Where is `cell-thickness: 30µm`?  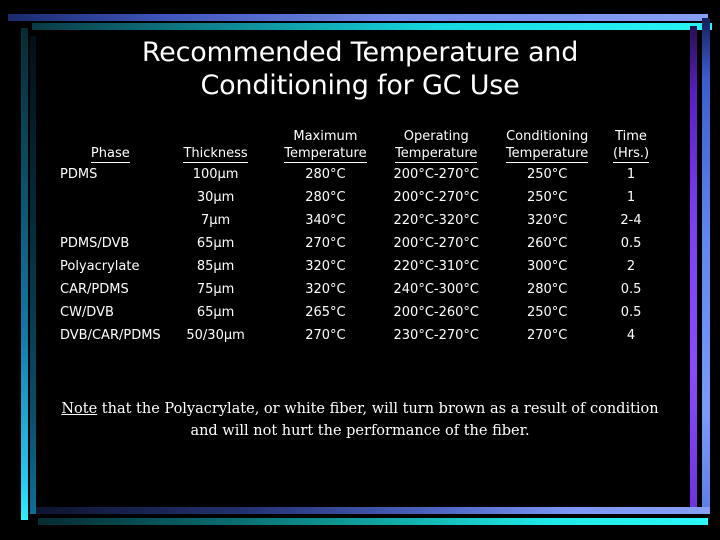 cell-thickness: 30µm is located at coordinates (215, 197).